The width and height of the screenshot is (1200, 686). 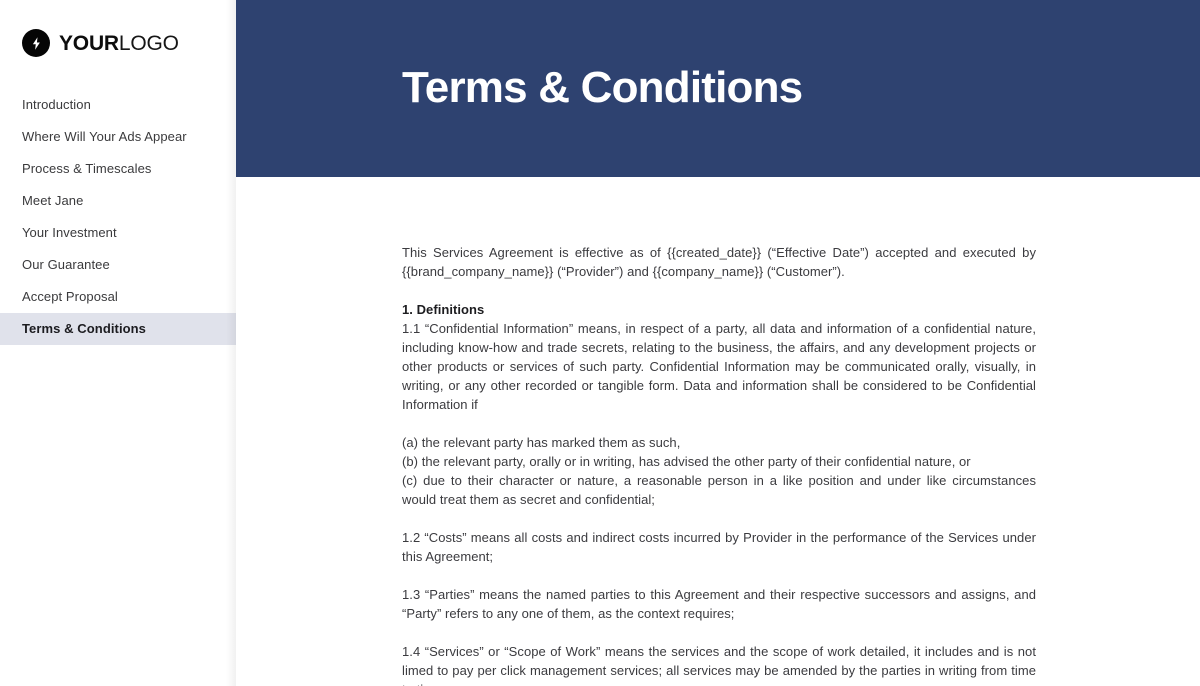 I want to click on sidebar-item-your-investment: Your Investment, so click(x=118, y=233).